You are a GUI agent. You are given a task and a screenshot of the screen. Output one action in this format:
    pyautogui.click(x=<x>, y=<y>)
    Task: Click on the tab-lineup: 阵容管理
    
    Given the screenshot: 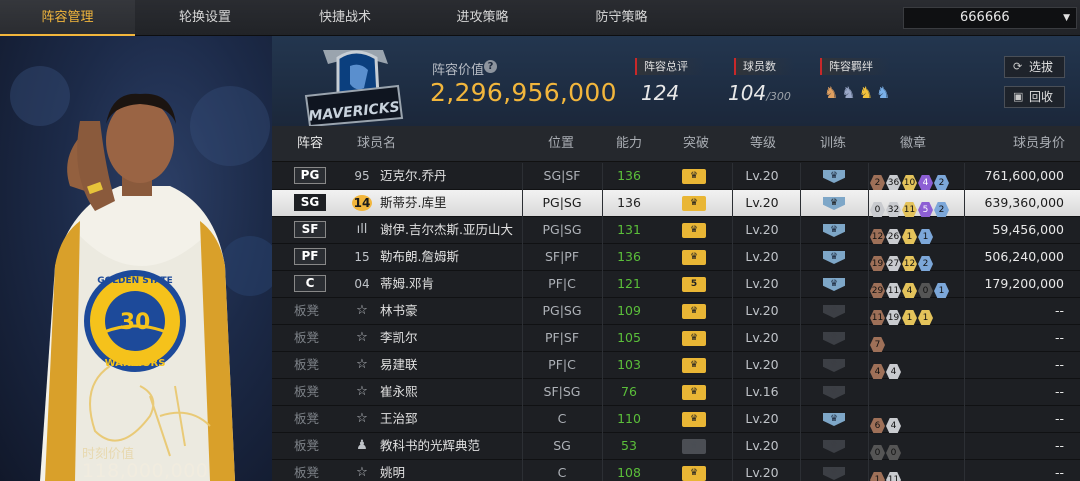 What is the action you would take?
    pyautogui.click(x=67, y=18)
    